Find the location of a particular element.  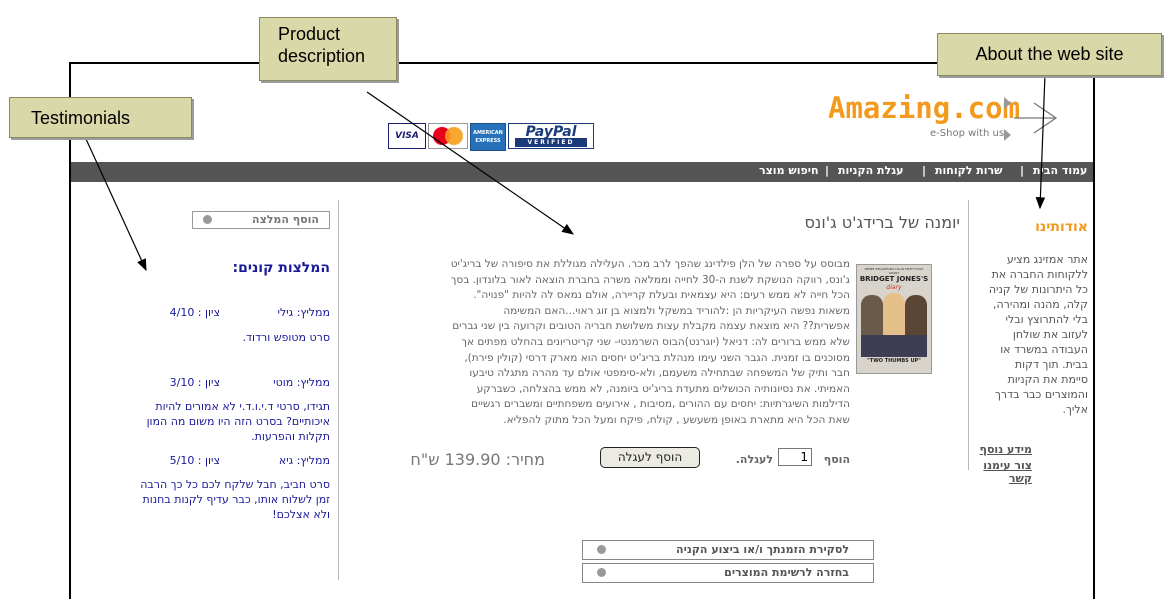

callout-testimonials: Testimonials is located at coordinates (100, 117).